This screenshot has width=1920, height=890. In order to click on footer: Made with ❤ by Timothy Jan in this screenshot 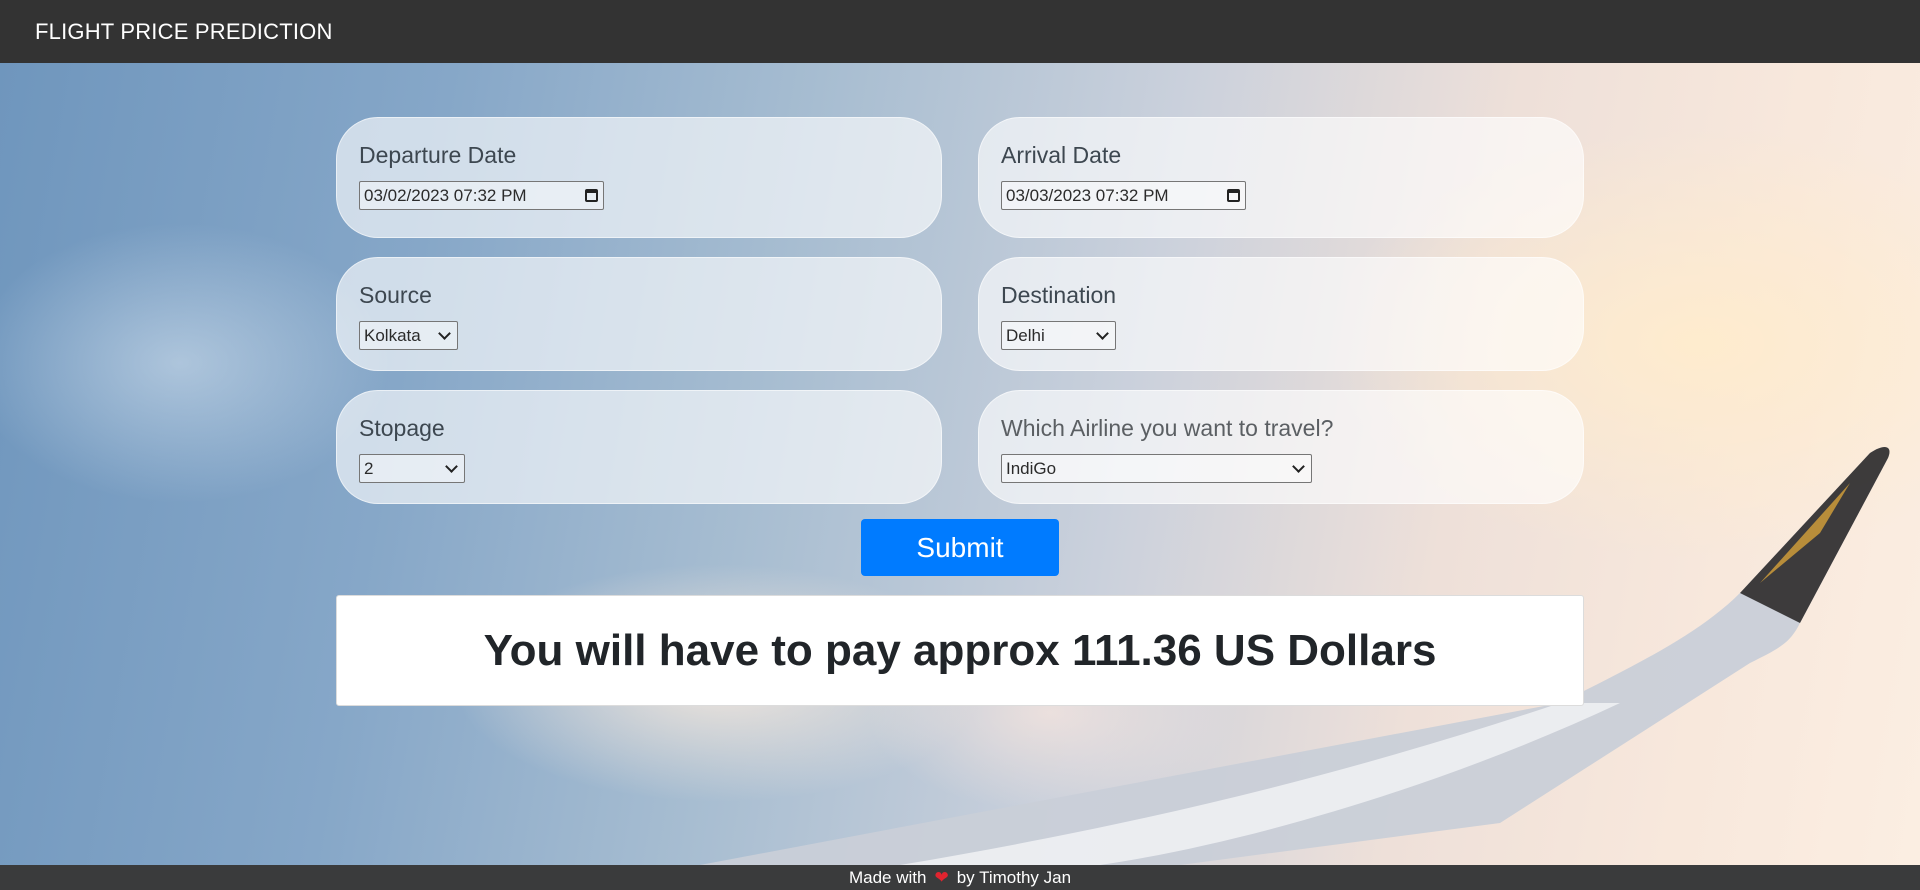, I will do `click(960, 877)`.